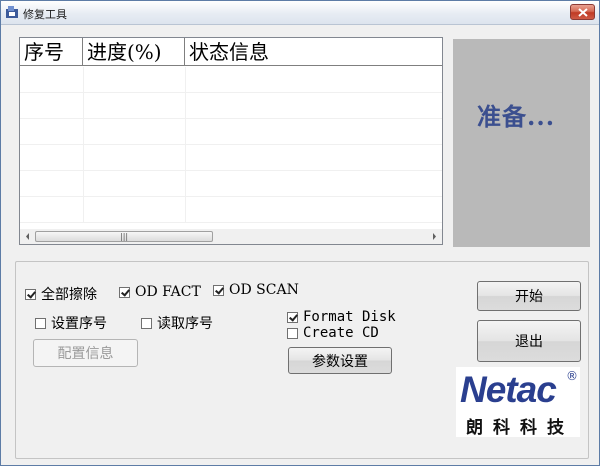  What do you see at coordinates (79, 324) in the screenshot?
I see `set-serial-label: 设置序号` at bounding box center [79, 324].